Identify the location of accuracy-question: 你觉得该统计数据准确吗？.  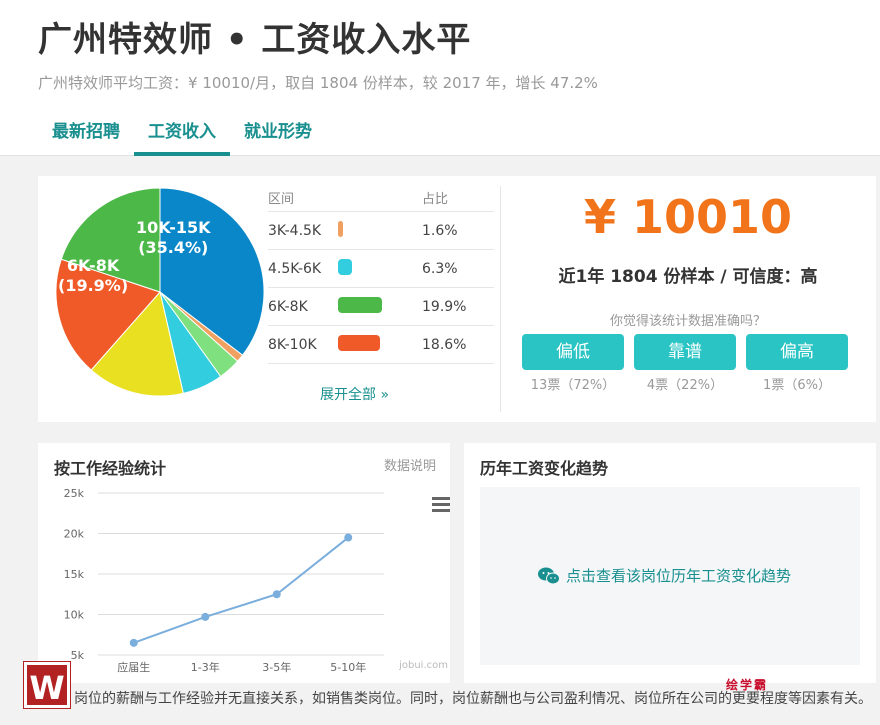
(687, 321).